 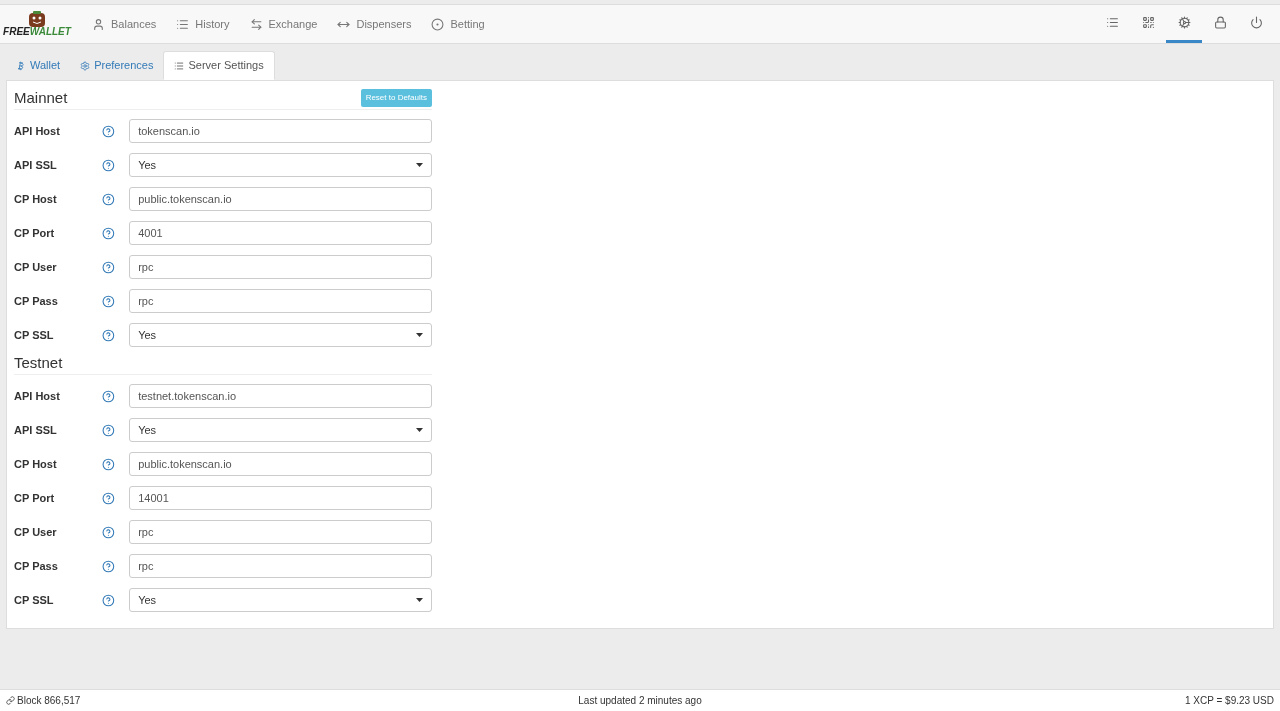 What do you see at coordinates (203, 24) in the screenshot?
I see `nav-link: History` at bounding box center [203, 24].